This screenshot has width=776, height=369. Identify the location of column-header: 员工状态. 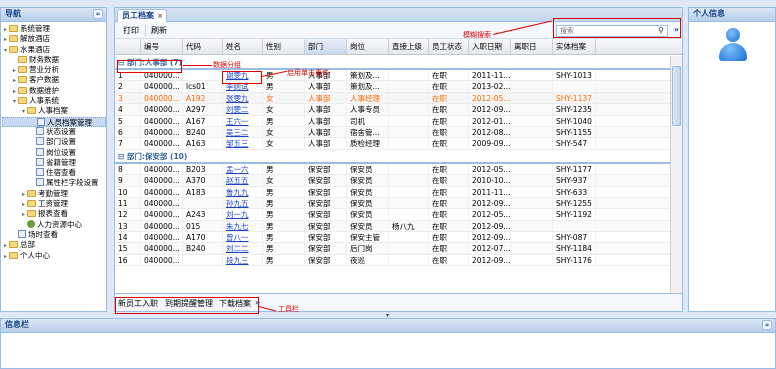
(449, 46).